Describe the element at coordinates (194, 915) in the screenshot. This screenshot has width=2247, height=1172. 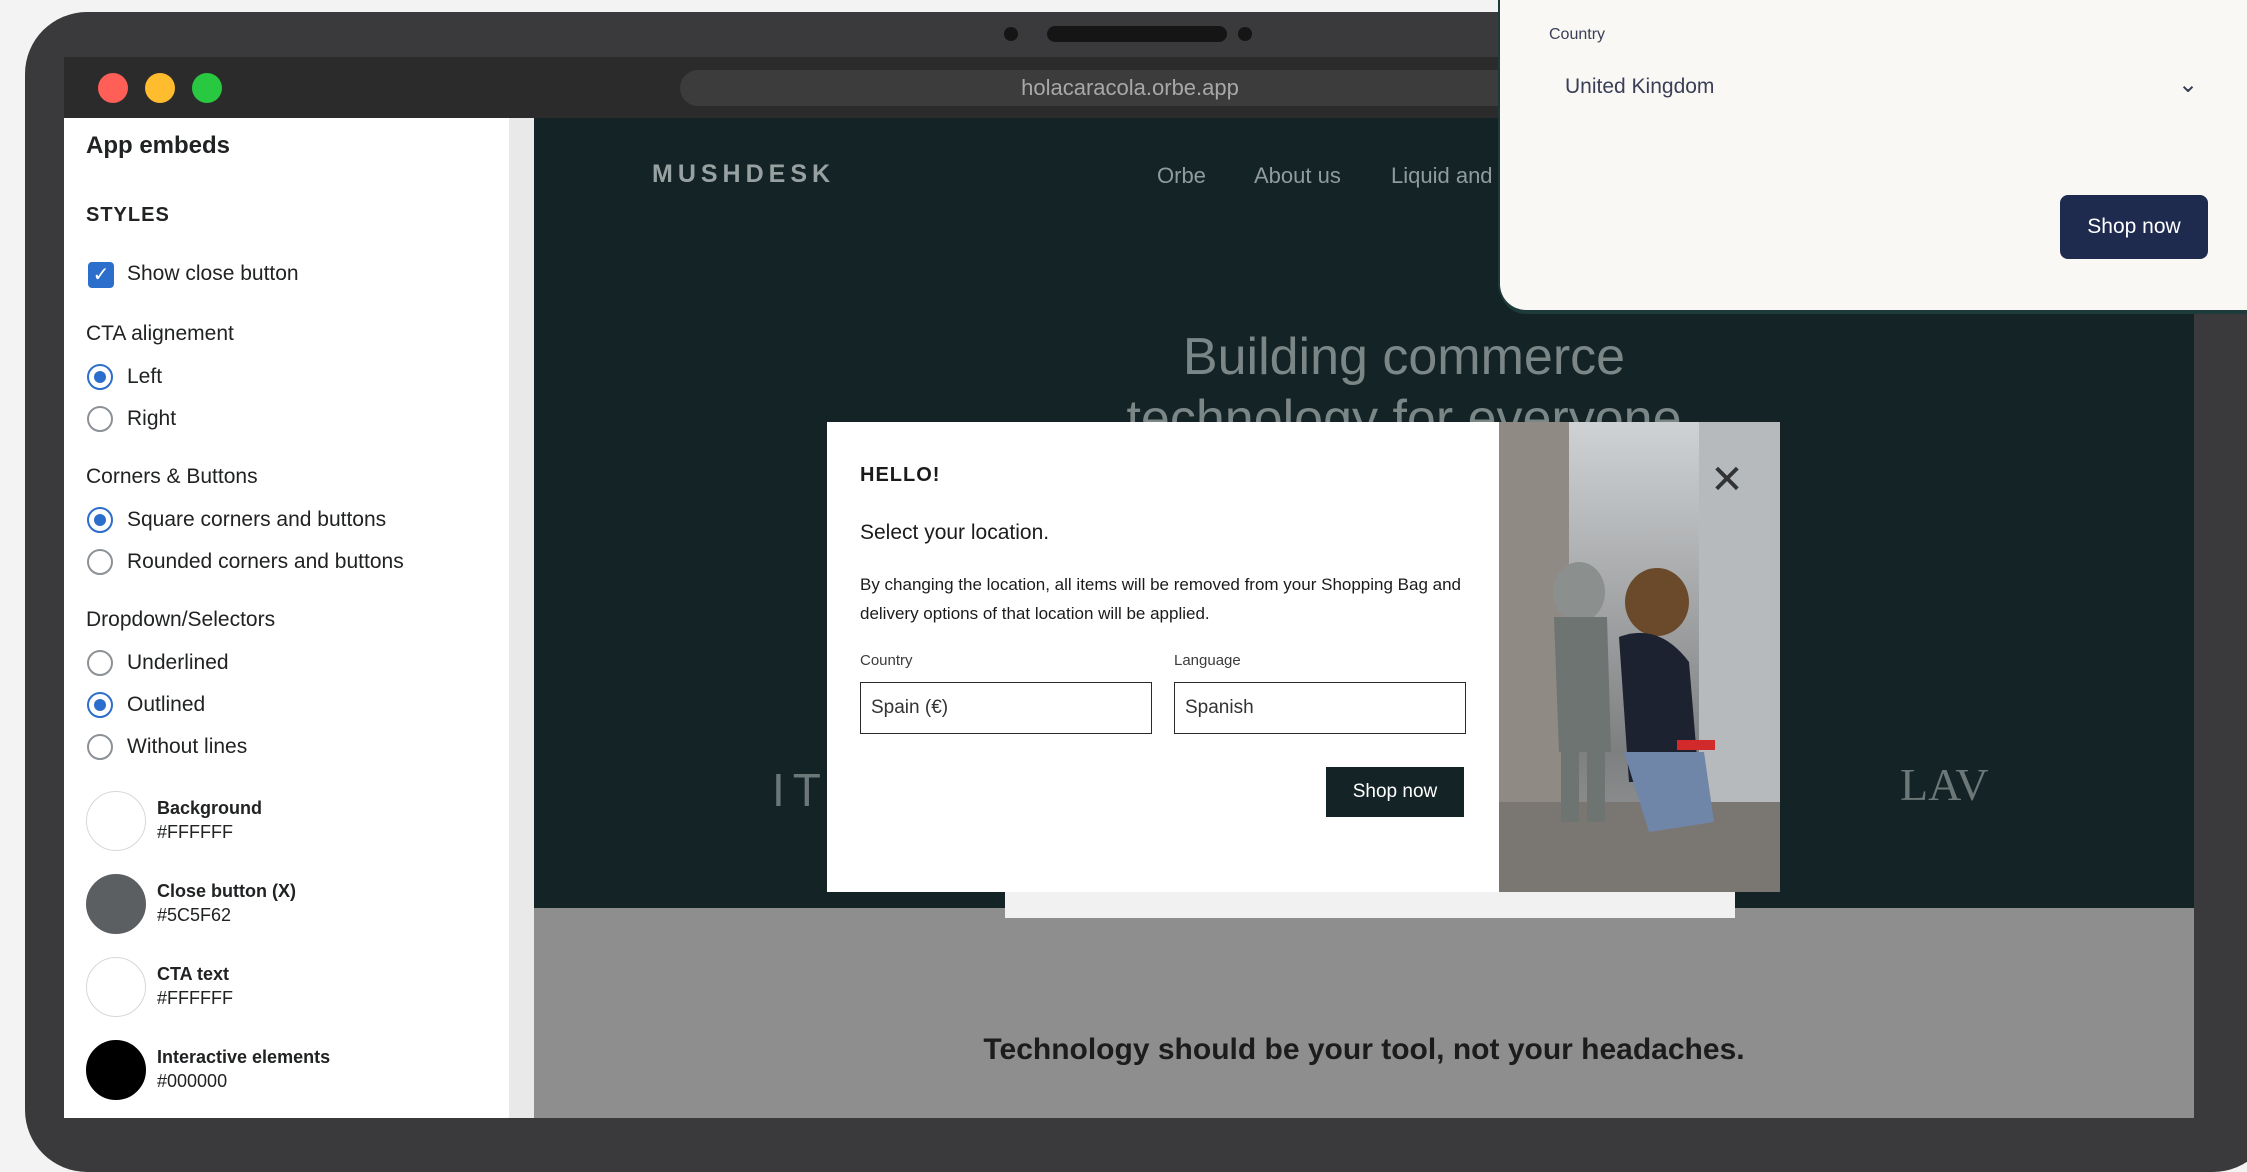
I see `swatch-hex: #5C5F62` at that location.